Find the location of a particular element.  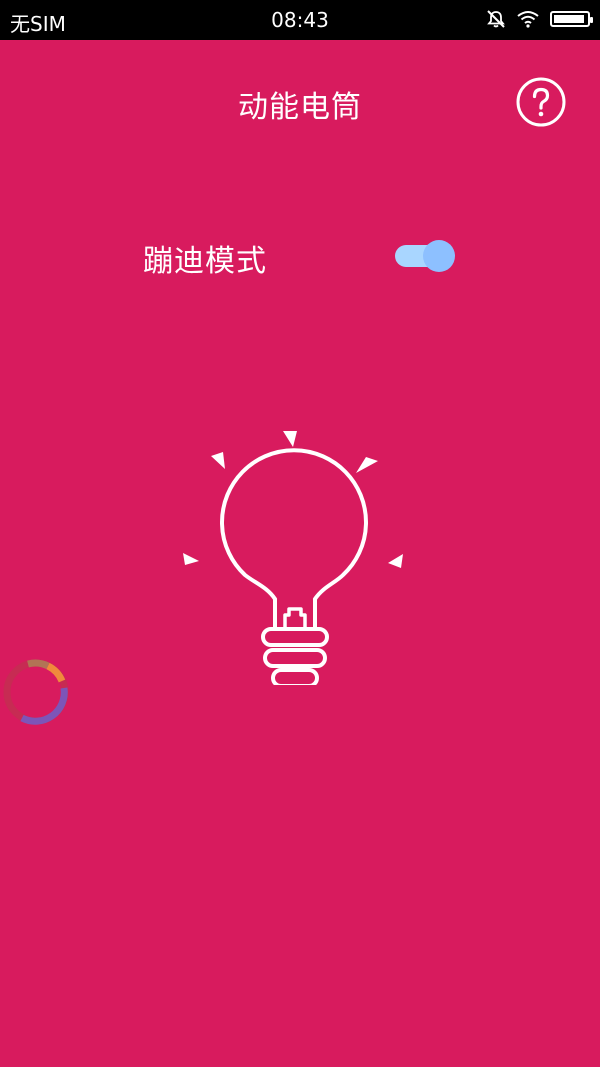

mute-icon is located at coordinates (496, 19).